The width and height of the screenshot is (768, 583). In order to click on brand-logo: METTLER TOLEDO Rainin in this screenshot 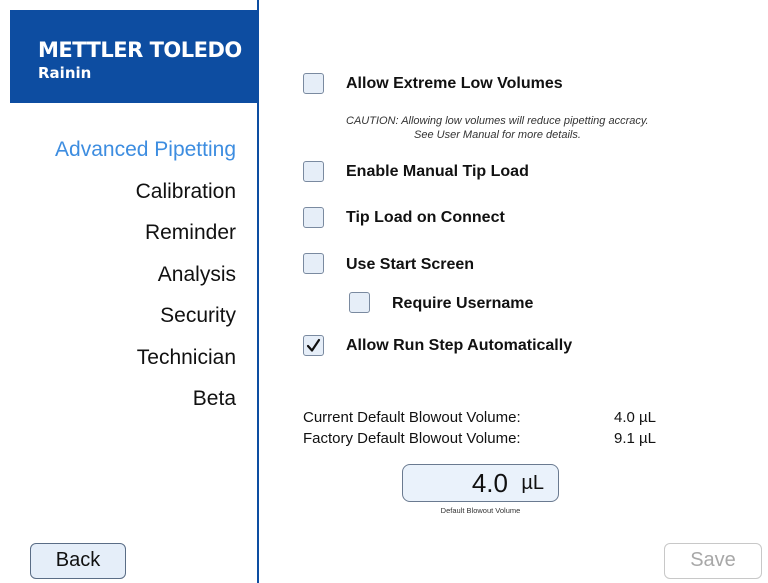, I will do `click(133, 56)`.